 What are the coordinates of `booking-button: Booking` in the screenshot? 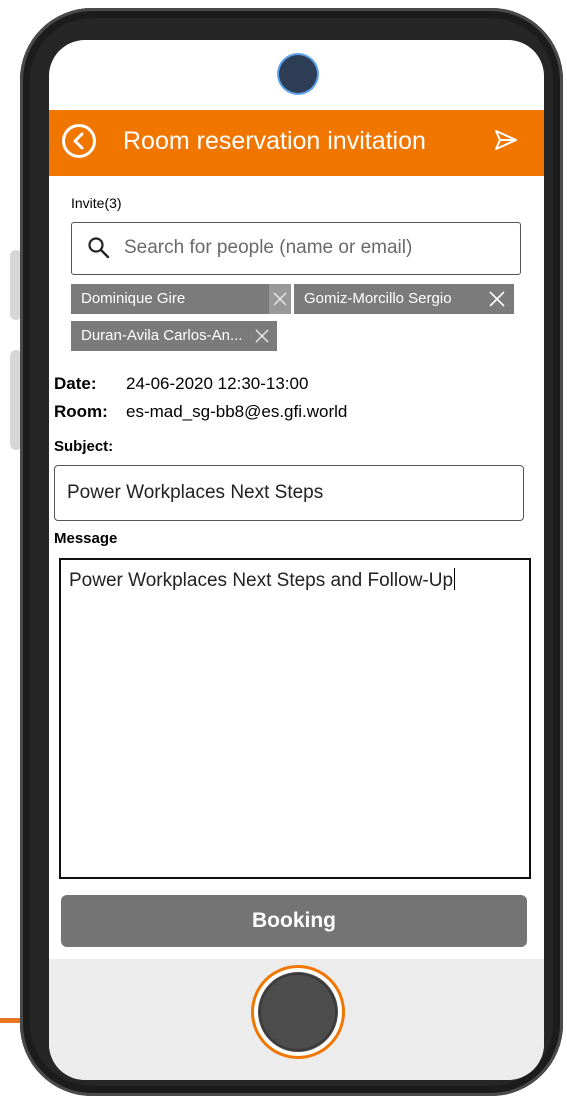 It's located at (294, 921).